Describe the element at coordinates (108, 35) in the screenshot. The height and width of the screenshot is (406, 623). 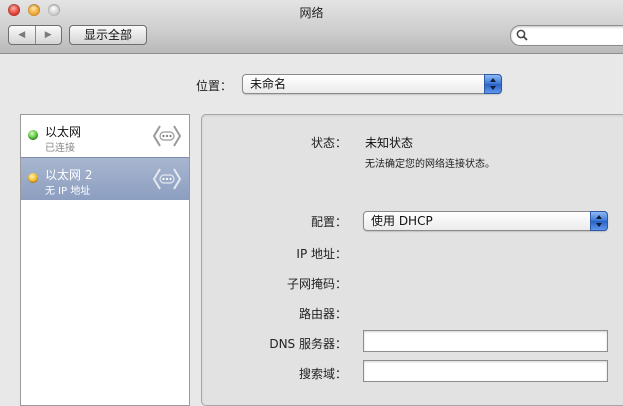
I see `show-all-button: 显示全部` at that location.